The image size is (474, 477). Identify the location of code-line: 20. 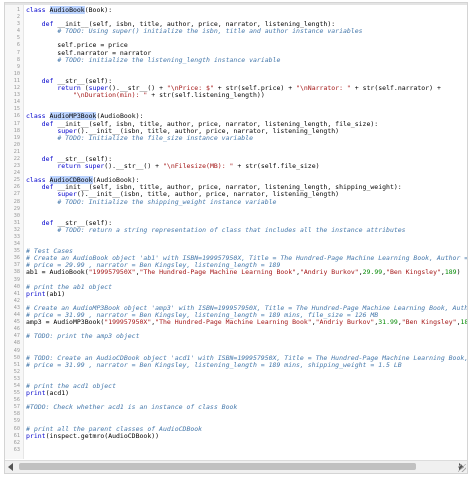
(236, 145).